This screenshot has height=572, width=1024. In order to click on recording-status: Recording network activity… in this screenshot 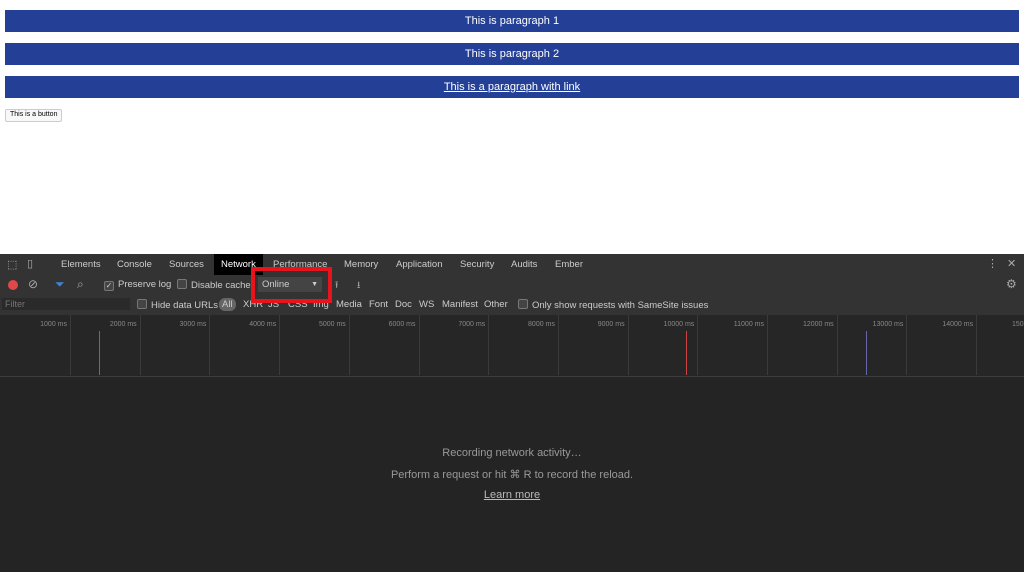, I will do `click(512, 453)`.